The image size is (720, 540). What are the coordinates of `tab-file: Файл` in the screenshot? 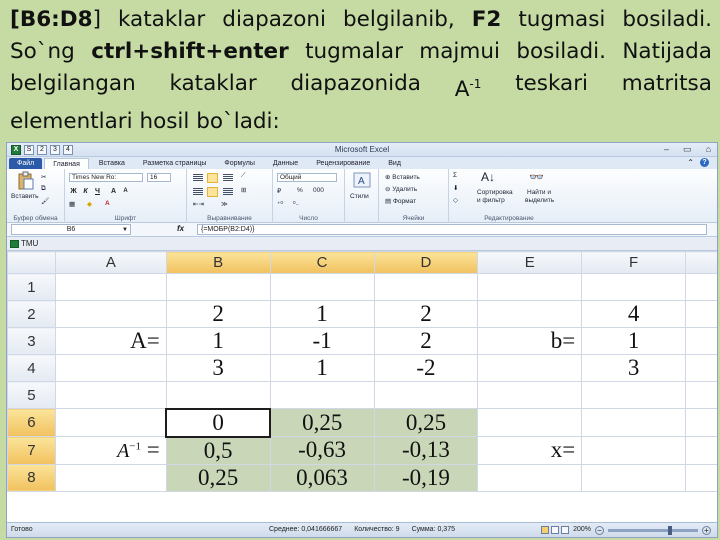 It's located at (26, 163).